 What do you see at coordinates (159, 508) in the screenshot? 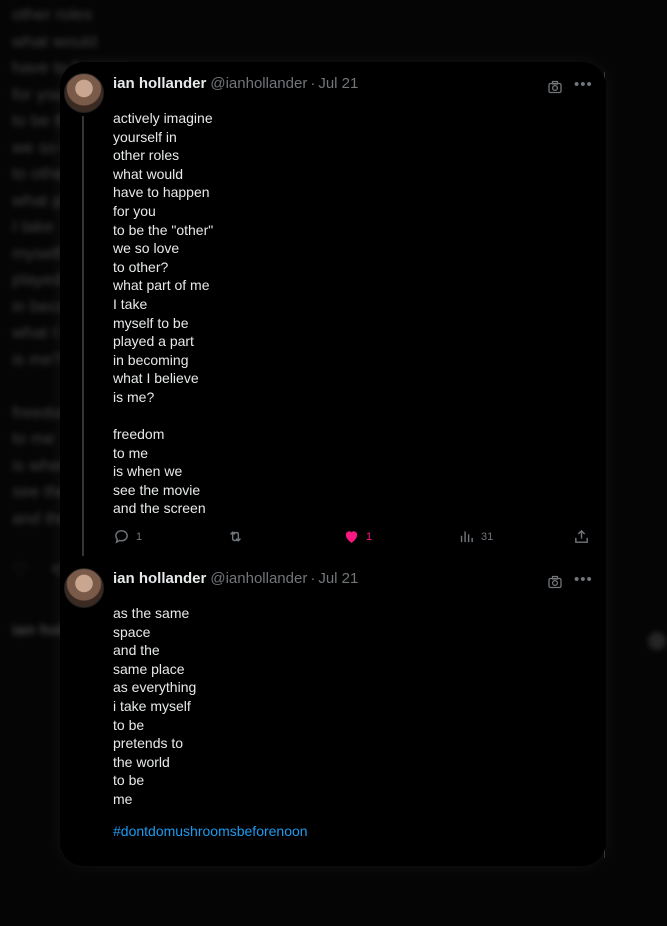
I see `tweet-line: and the screen` at bounding box center [159, 508].